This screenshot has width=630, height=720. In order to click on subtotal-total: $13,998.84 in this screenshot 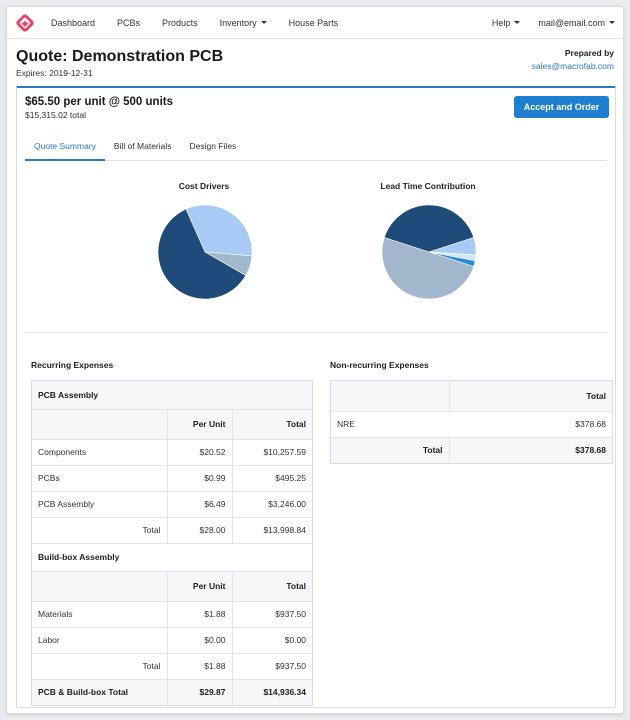, I will do `click(271, 529)`.